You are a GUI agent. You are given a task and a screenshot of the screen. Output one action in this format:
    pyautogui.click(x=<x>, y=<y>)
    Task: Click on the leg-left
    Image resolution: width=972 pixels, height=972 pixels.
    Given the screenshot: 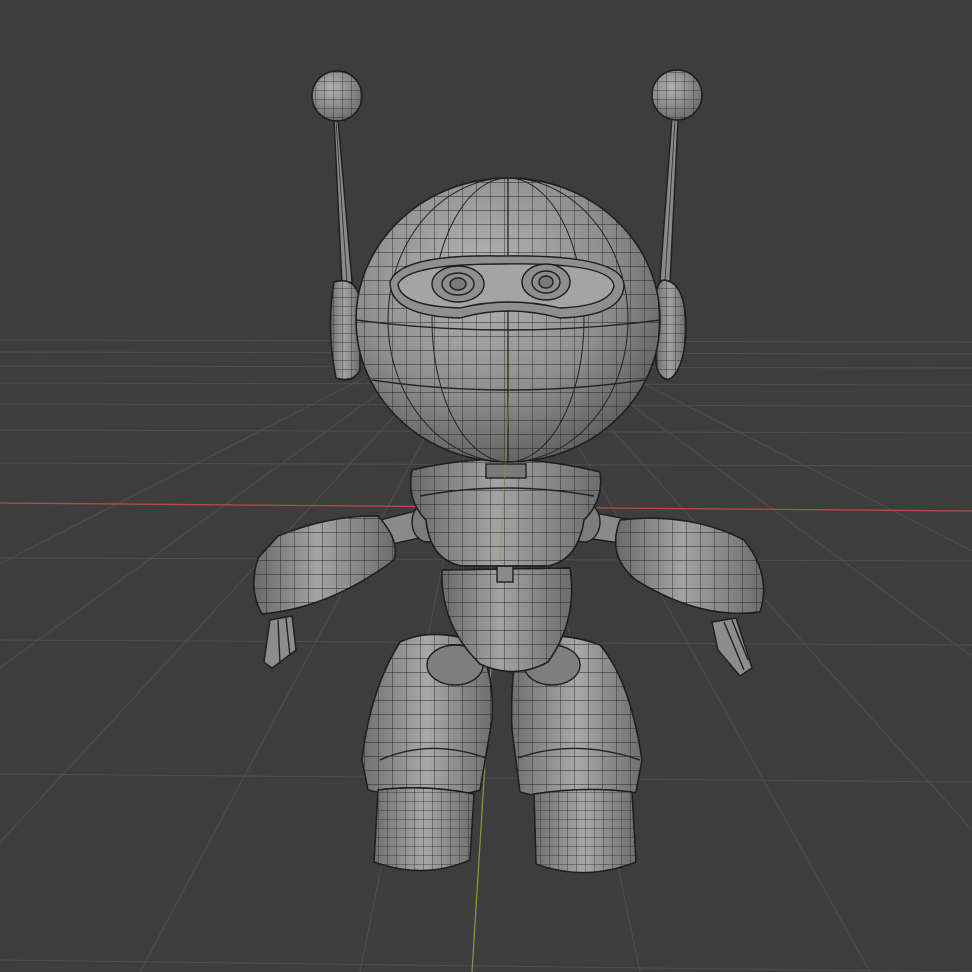 What is the action you would take?
    pyautogui.click(x=427, y=716)
    